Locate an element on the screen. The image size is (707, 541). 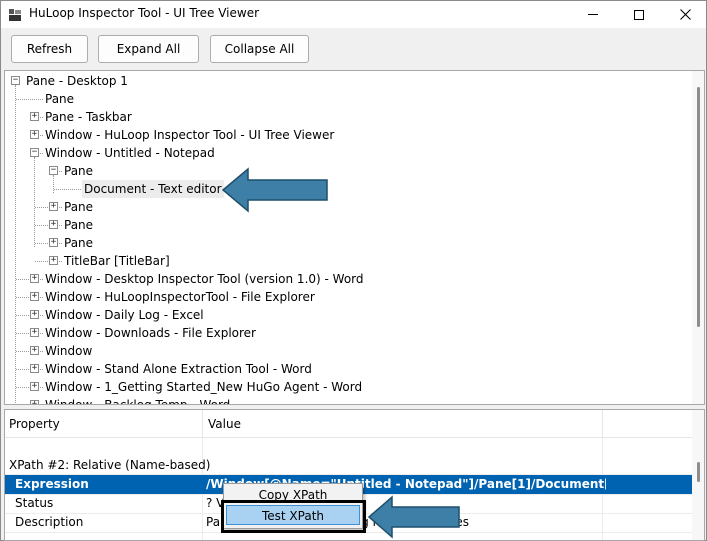
property-name: Status is located at coordinates (34, 503).